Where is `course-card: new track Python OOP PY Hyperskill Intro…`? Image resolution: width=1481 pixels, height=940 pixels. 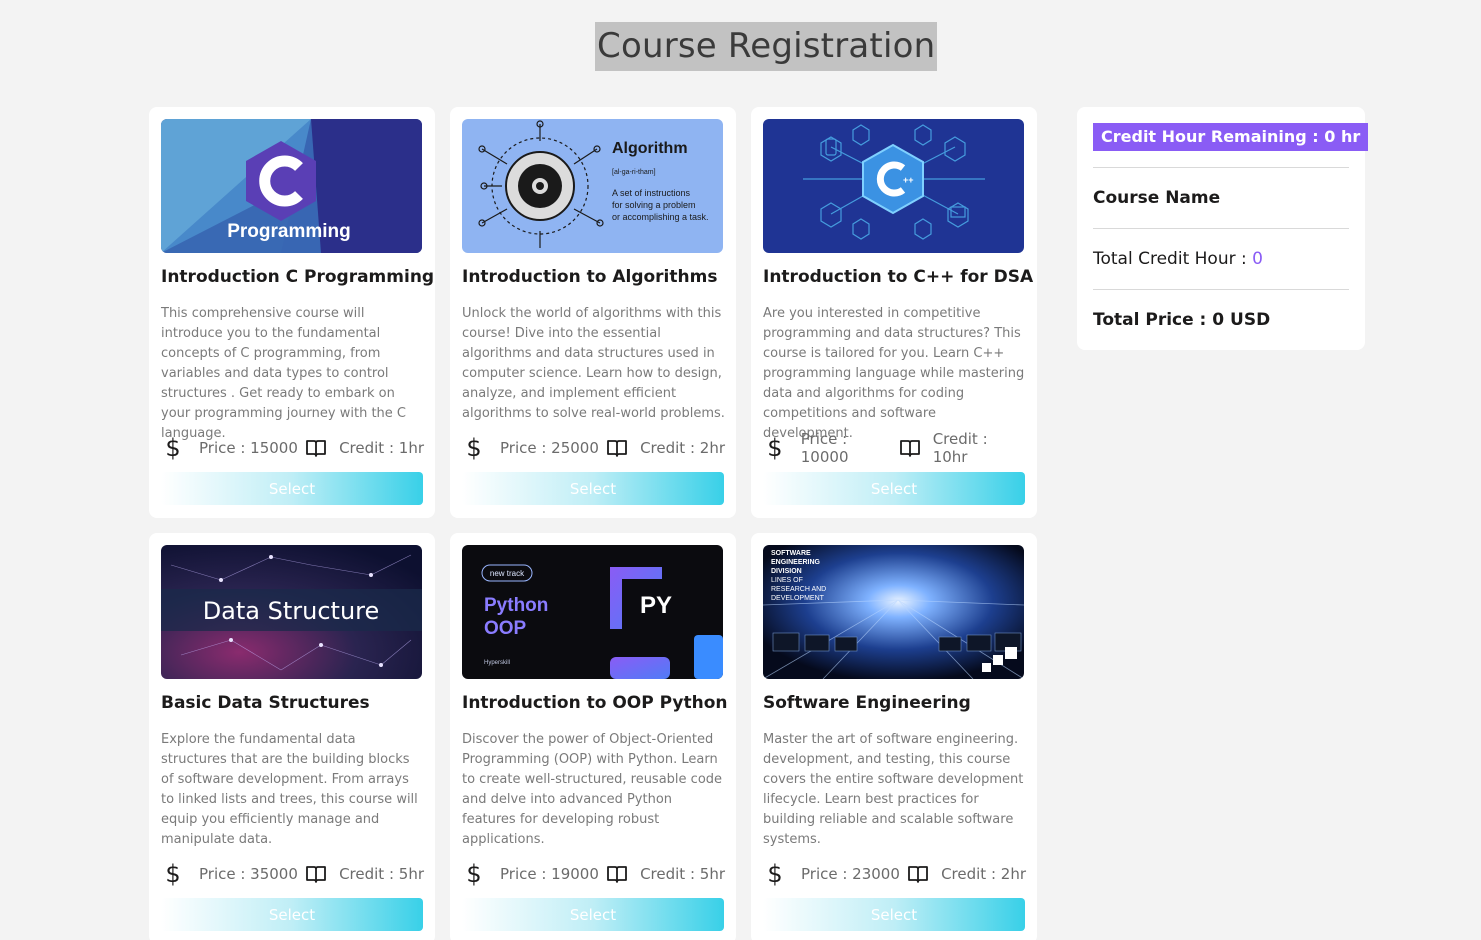 course-card: new track Python OOP PY Hyperskill Intro… is located at coordinates (593, 736).